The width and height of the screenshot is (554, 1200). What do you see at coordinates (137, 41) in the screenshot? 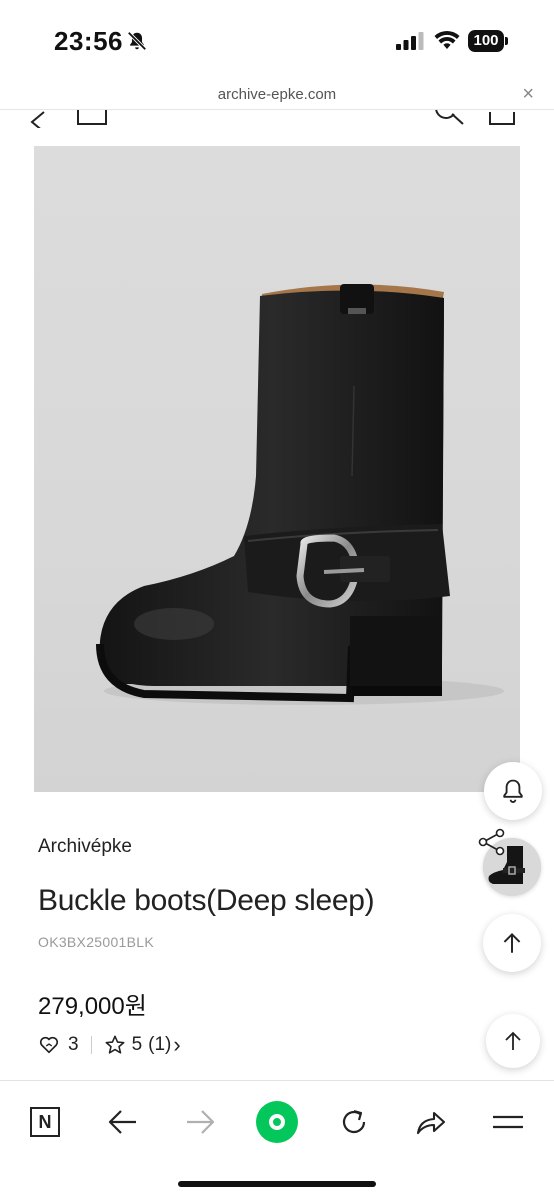
I see `bell-slash-icon` at bounding box center [137, 41].